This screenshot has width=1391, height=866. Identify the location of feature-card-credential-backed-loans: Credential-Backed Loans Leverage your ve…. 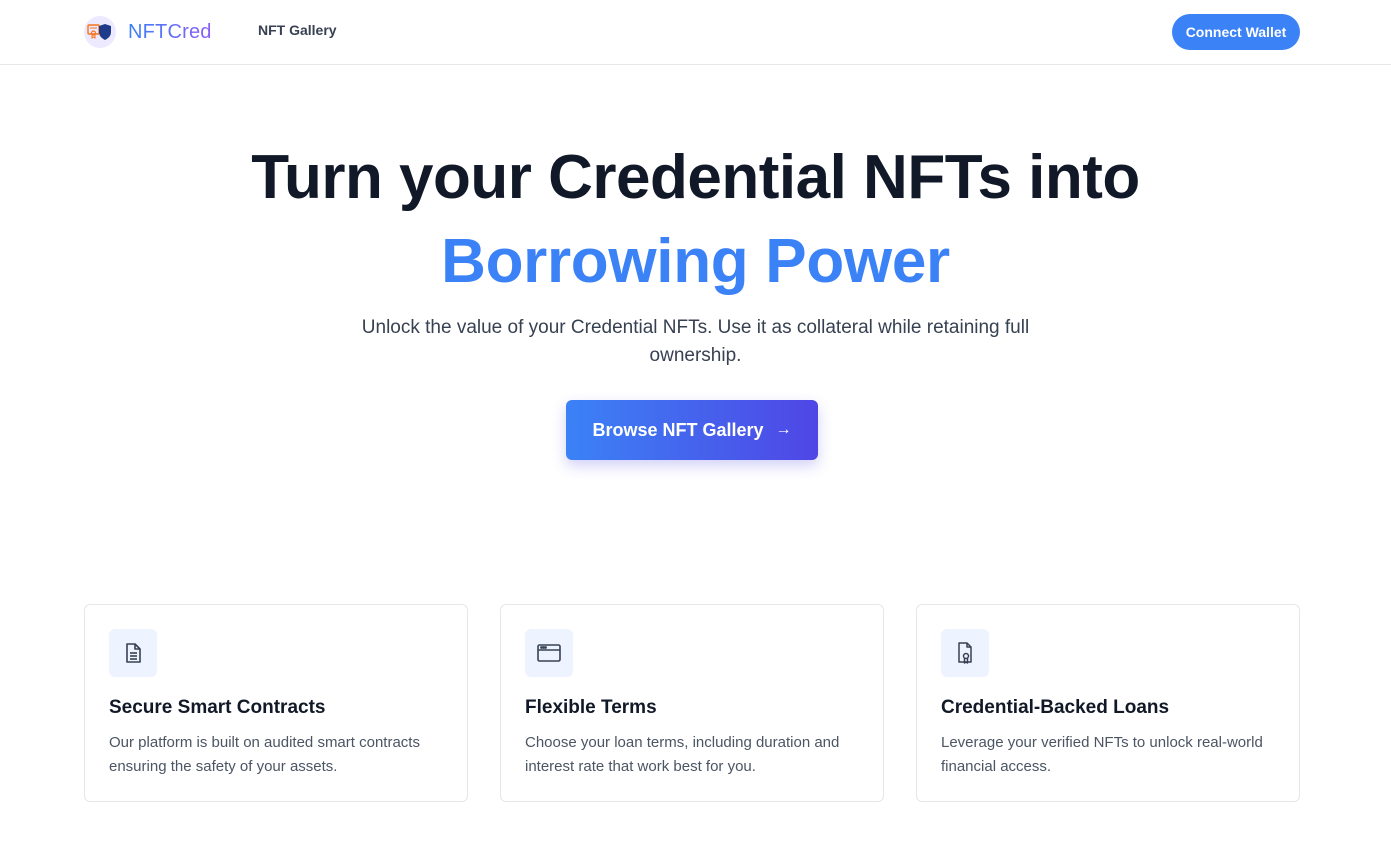
(1108, 703).